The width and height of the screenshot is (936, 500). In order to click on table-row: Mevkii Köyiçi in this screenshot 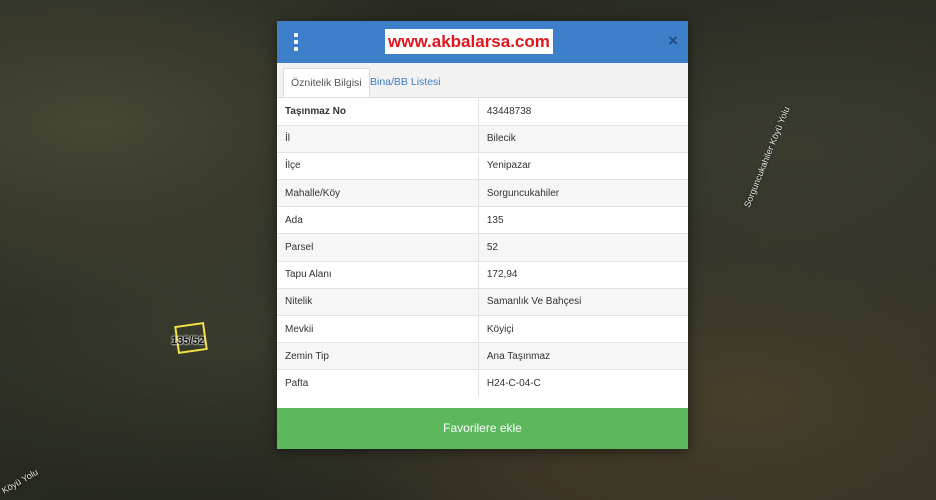, I will do `click(482, 328)`.